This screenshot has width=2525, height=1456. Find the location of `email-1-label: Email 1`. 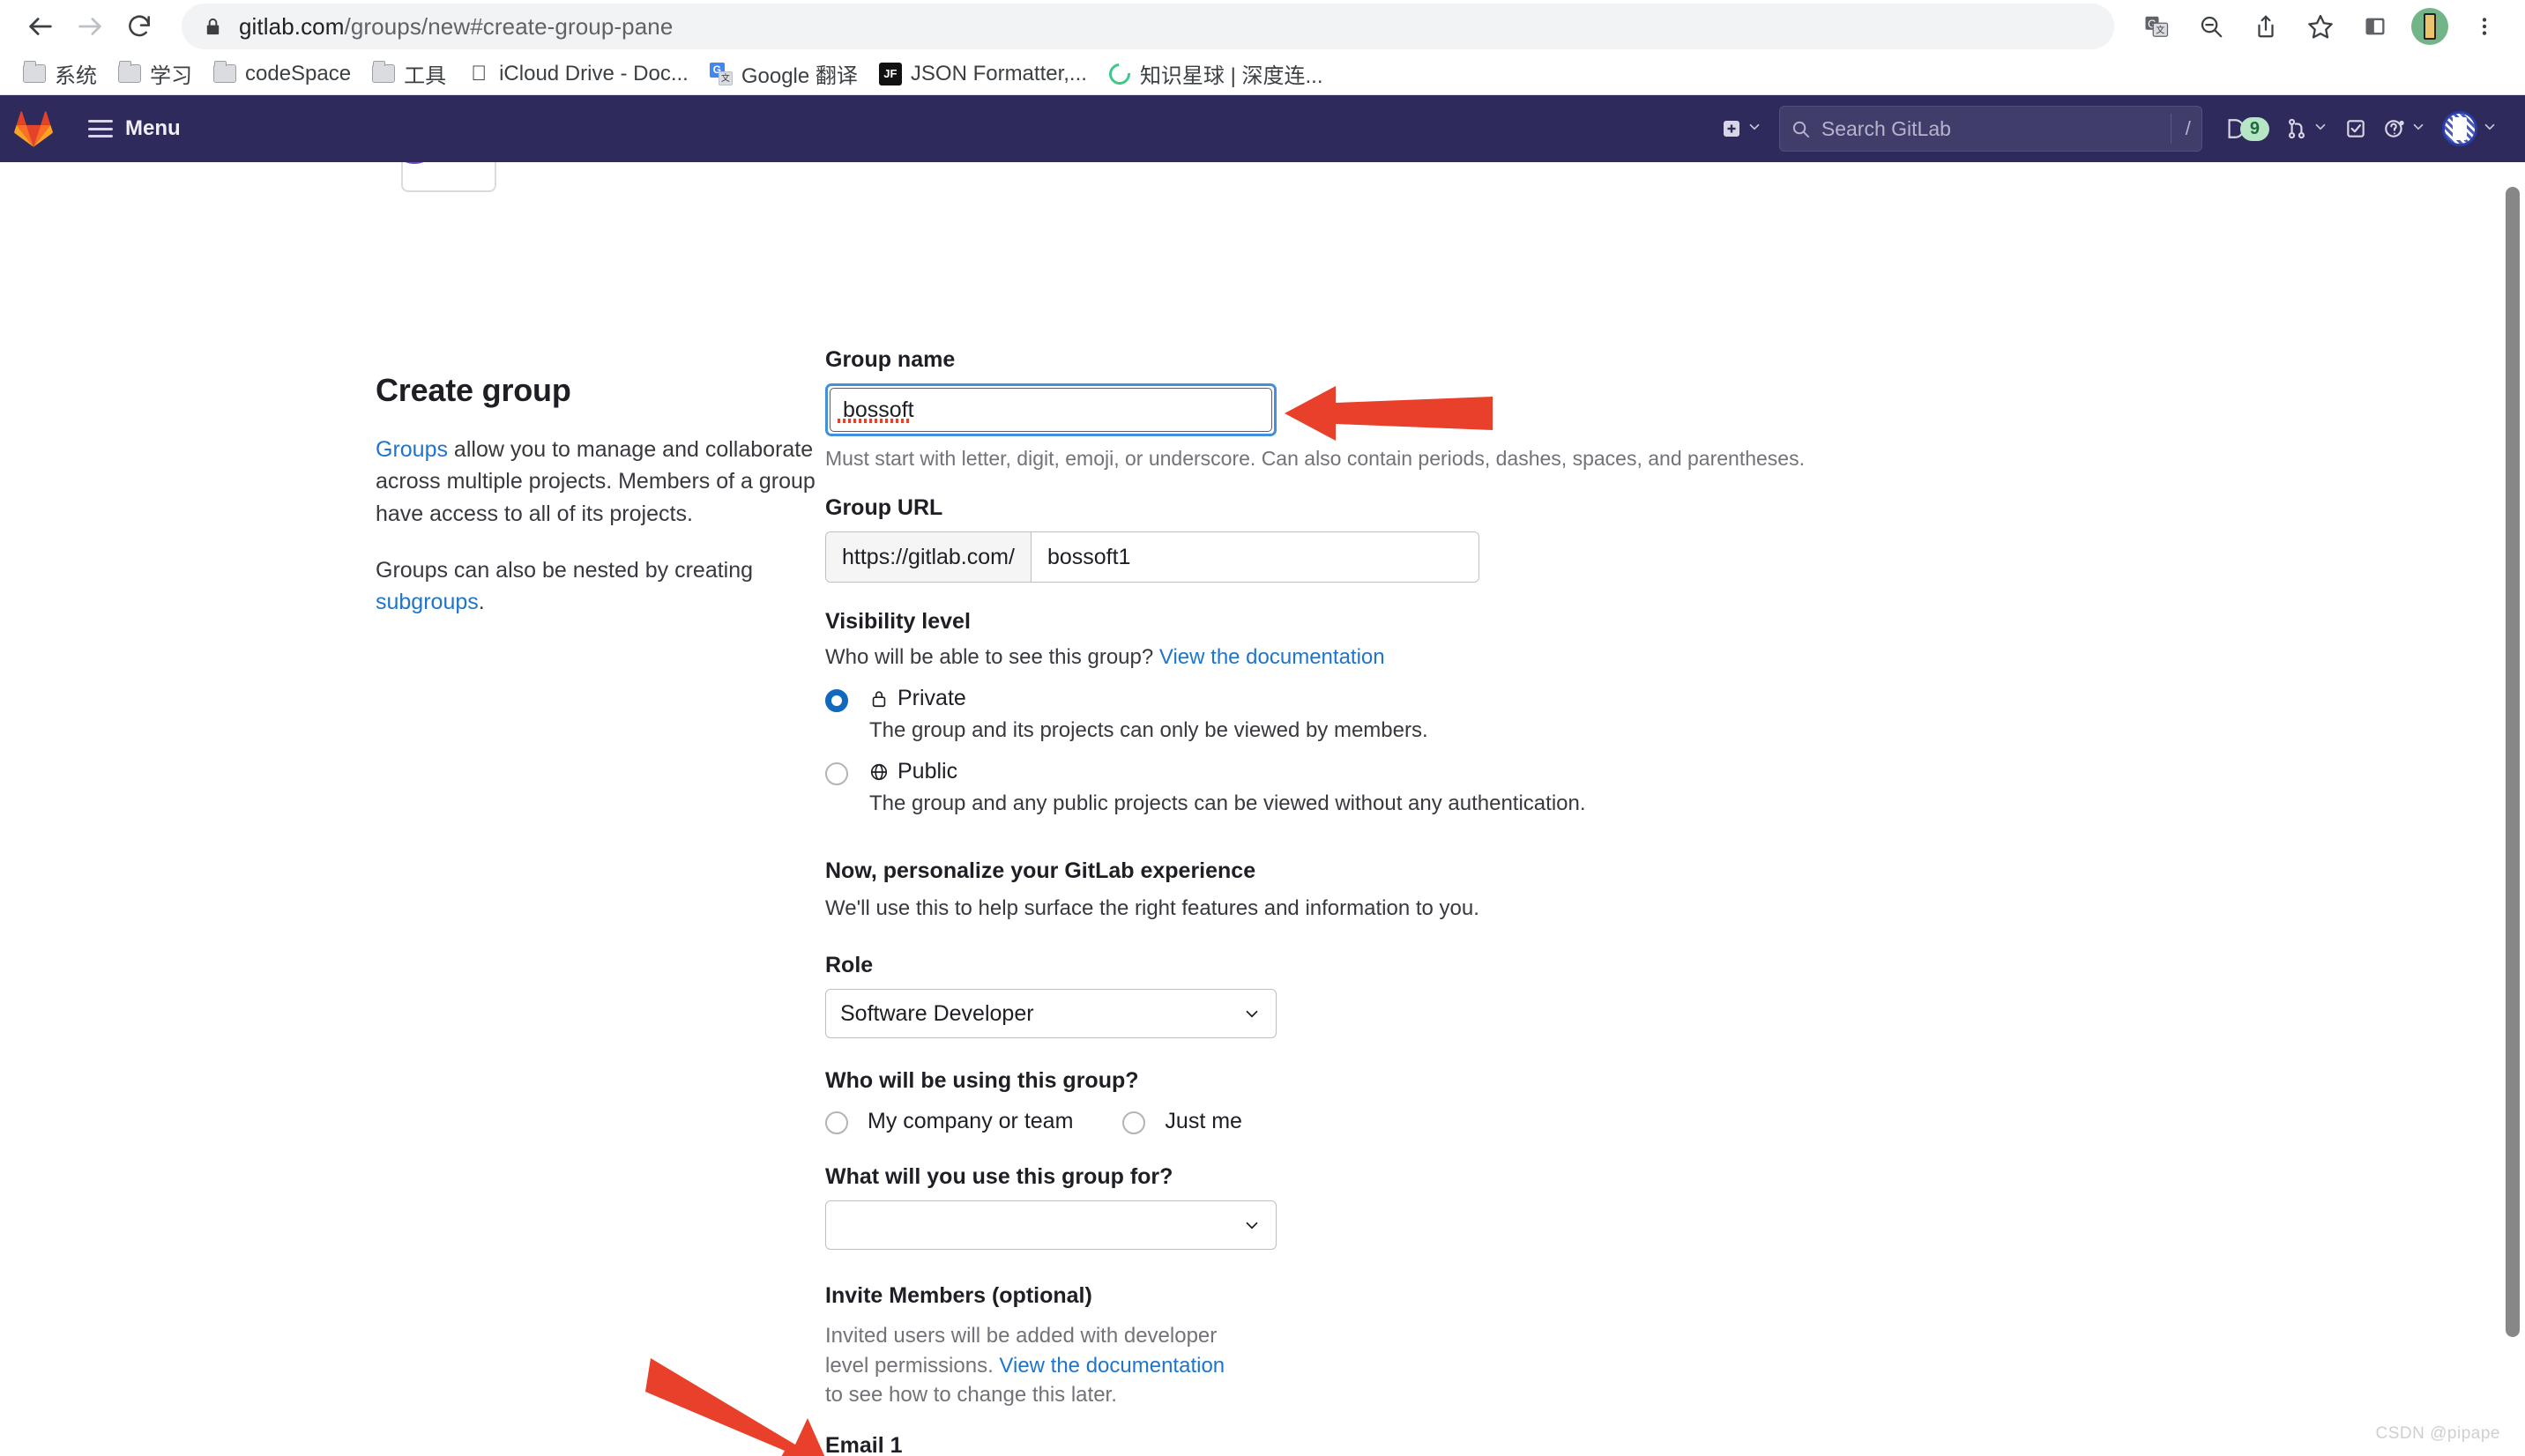

email-1-label: Email 1 is located at coordinates (864, 1444).